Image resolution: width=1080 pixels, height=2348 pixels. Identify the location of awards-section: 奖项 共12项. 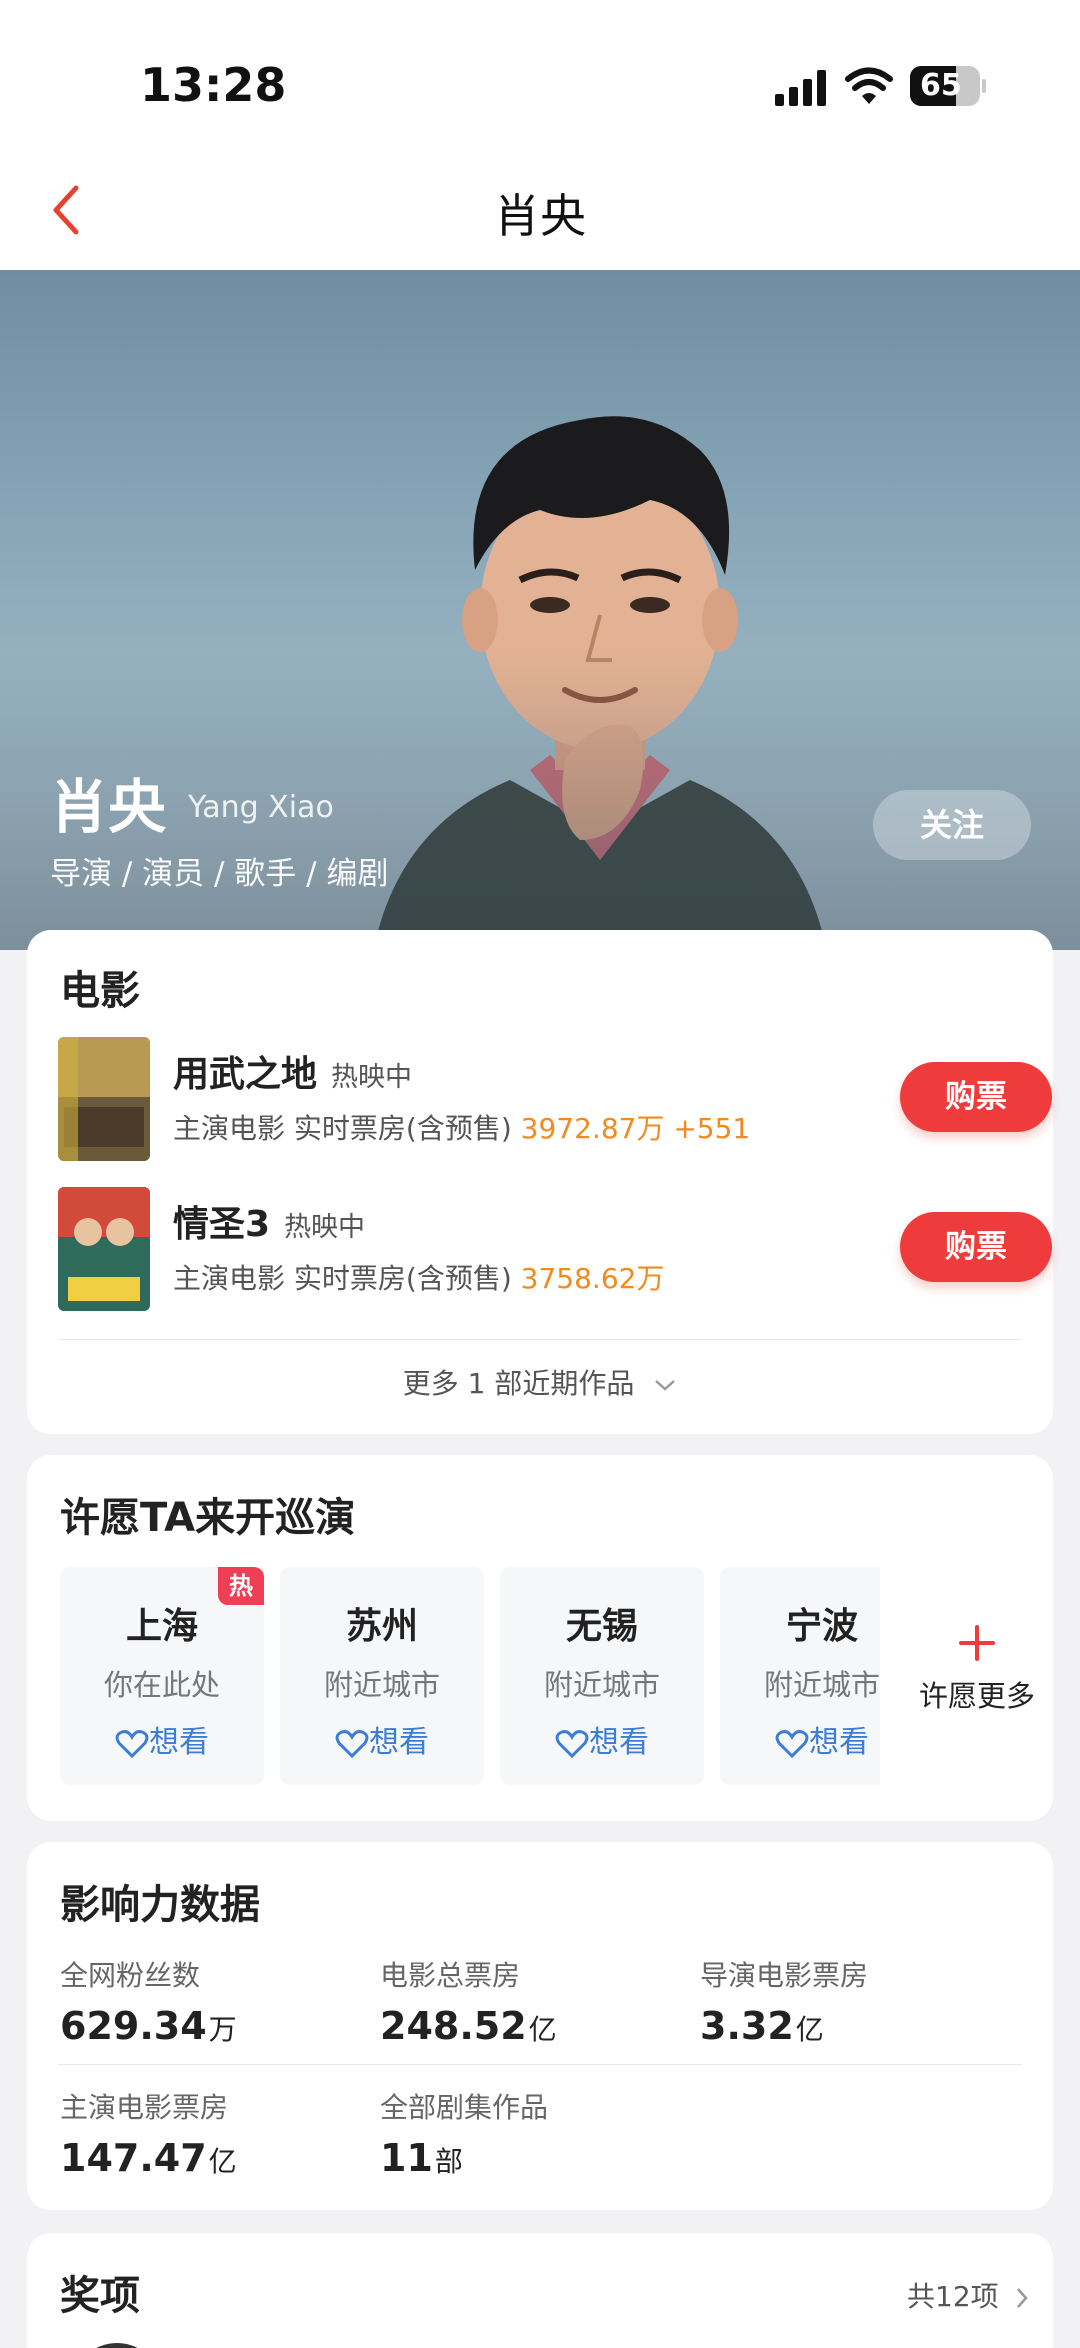
(540, 2290).